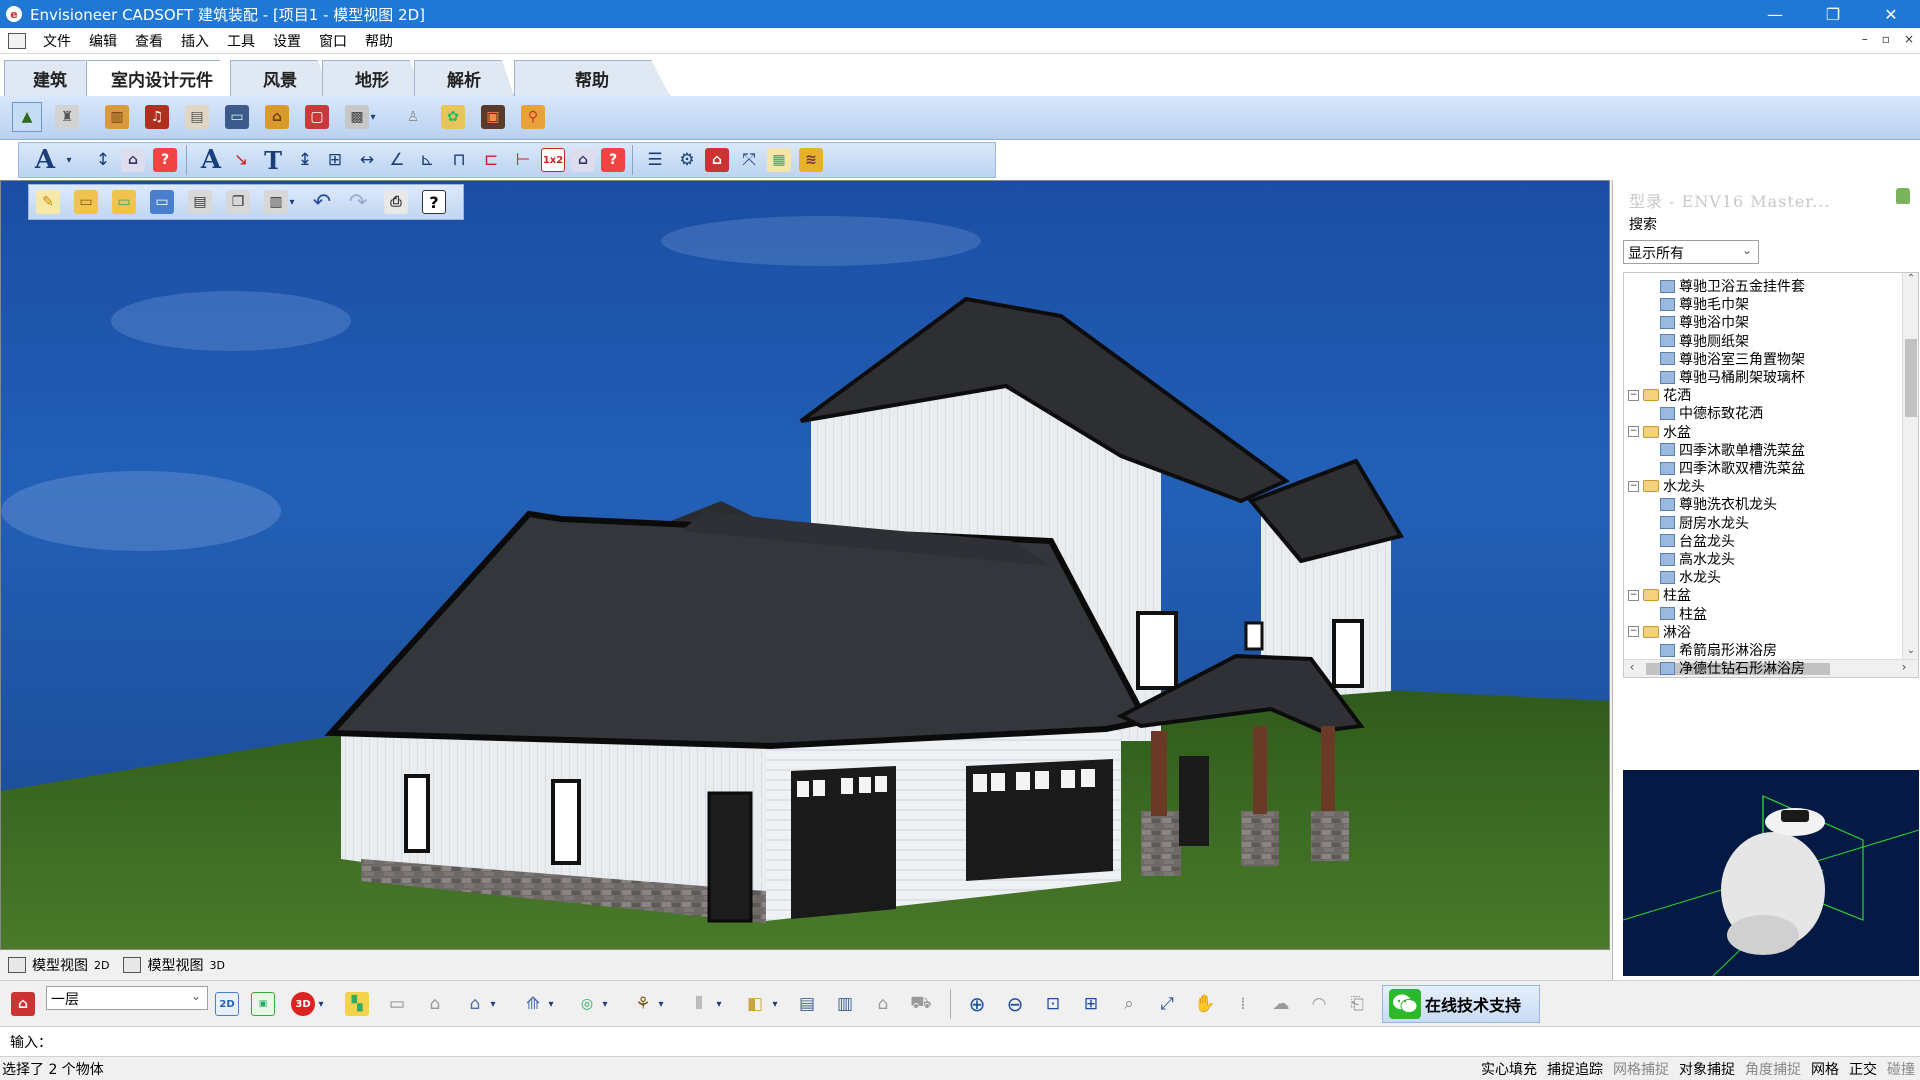 The width and height of the screenshot is (1920, 1080). What do you see at coordinates (1732, 450) in the screenshot?
I see `tree-item: 四季沐歌单槽洗菜盆` at bounding box center [1732, 450].